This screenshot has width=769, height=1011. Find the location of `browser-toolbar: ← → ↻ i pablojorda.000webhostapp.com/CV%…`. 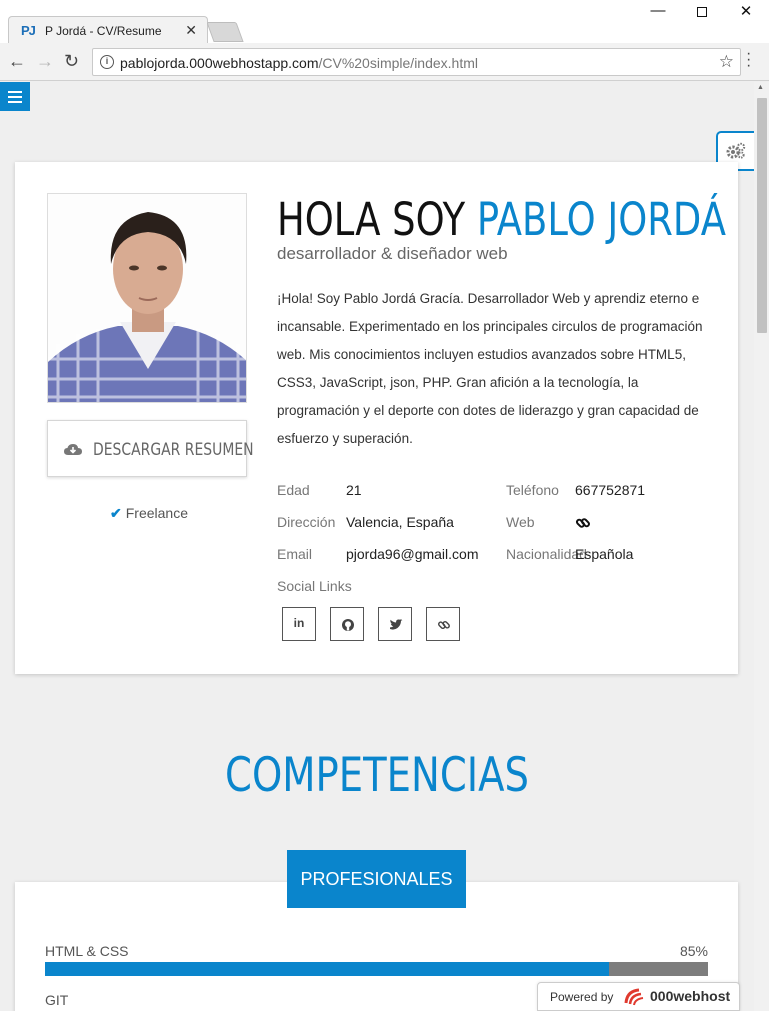

browser-toolbar: ← → ↻ i pablojorda.000webhostapp.com/CV%… is located at coordinates (384, 62).